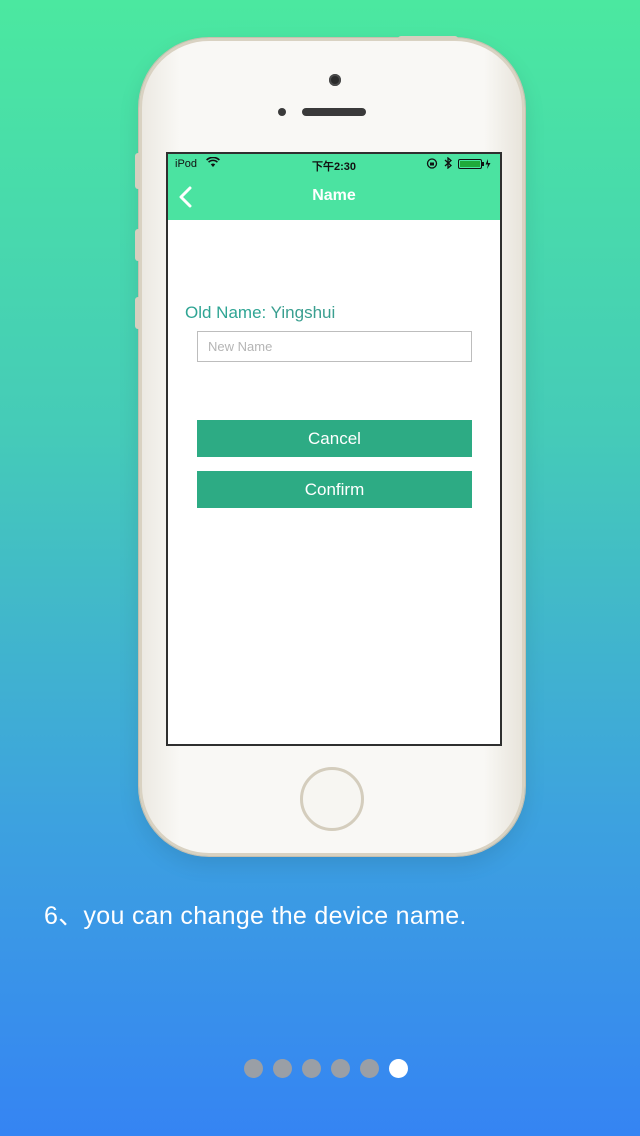 The width and height of the screenshot is (640, 1136). What do you see at coordinates (335, 80) in the screenshot?
I see `front-camera` at bounding box center [335, 80].